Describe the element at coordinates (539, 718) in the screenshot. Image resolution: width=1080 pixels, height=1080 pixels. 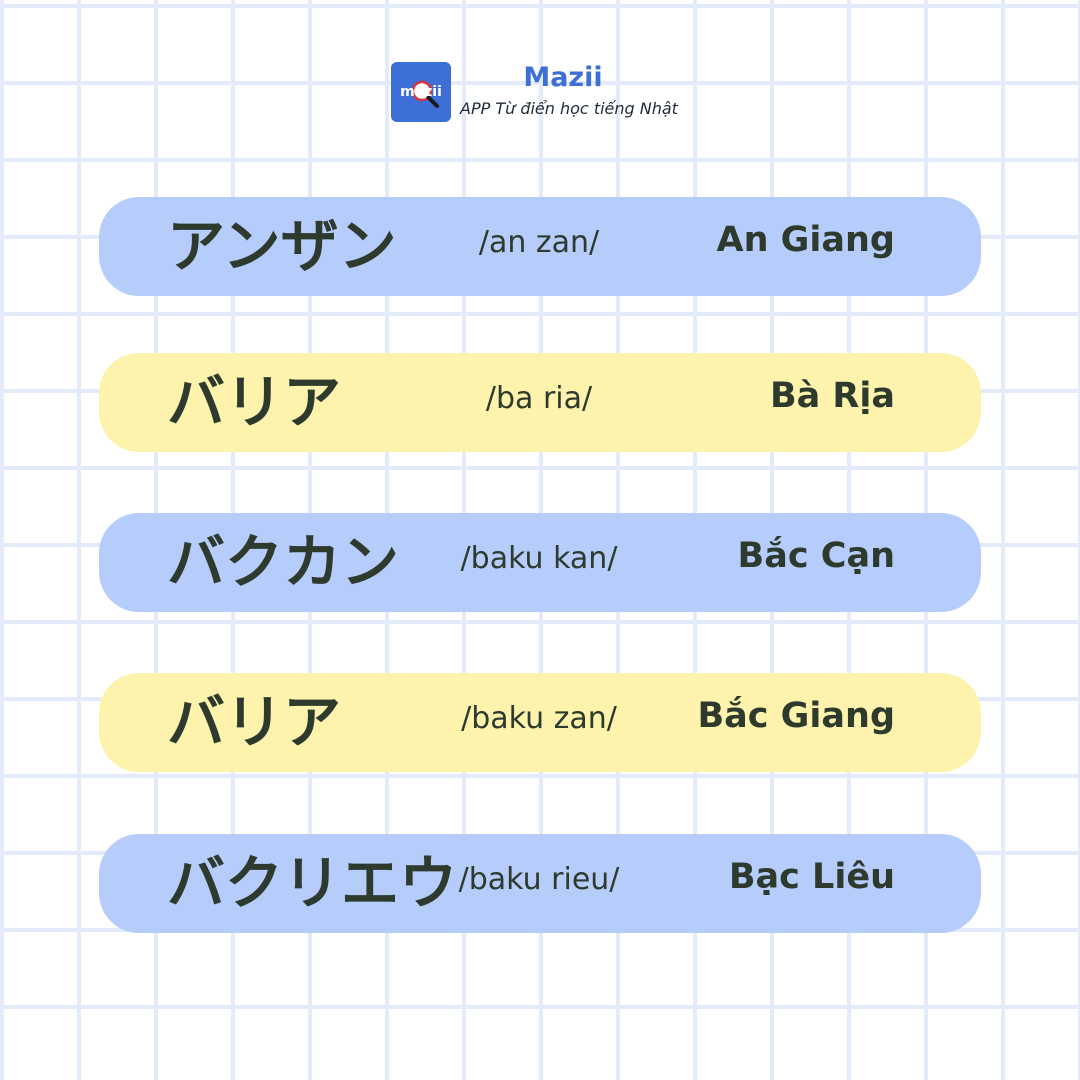
I see `romaji-reading: /baku zan/` at that location.